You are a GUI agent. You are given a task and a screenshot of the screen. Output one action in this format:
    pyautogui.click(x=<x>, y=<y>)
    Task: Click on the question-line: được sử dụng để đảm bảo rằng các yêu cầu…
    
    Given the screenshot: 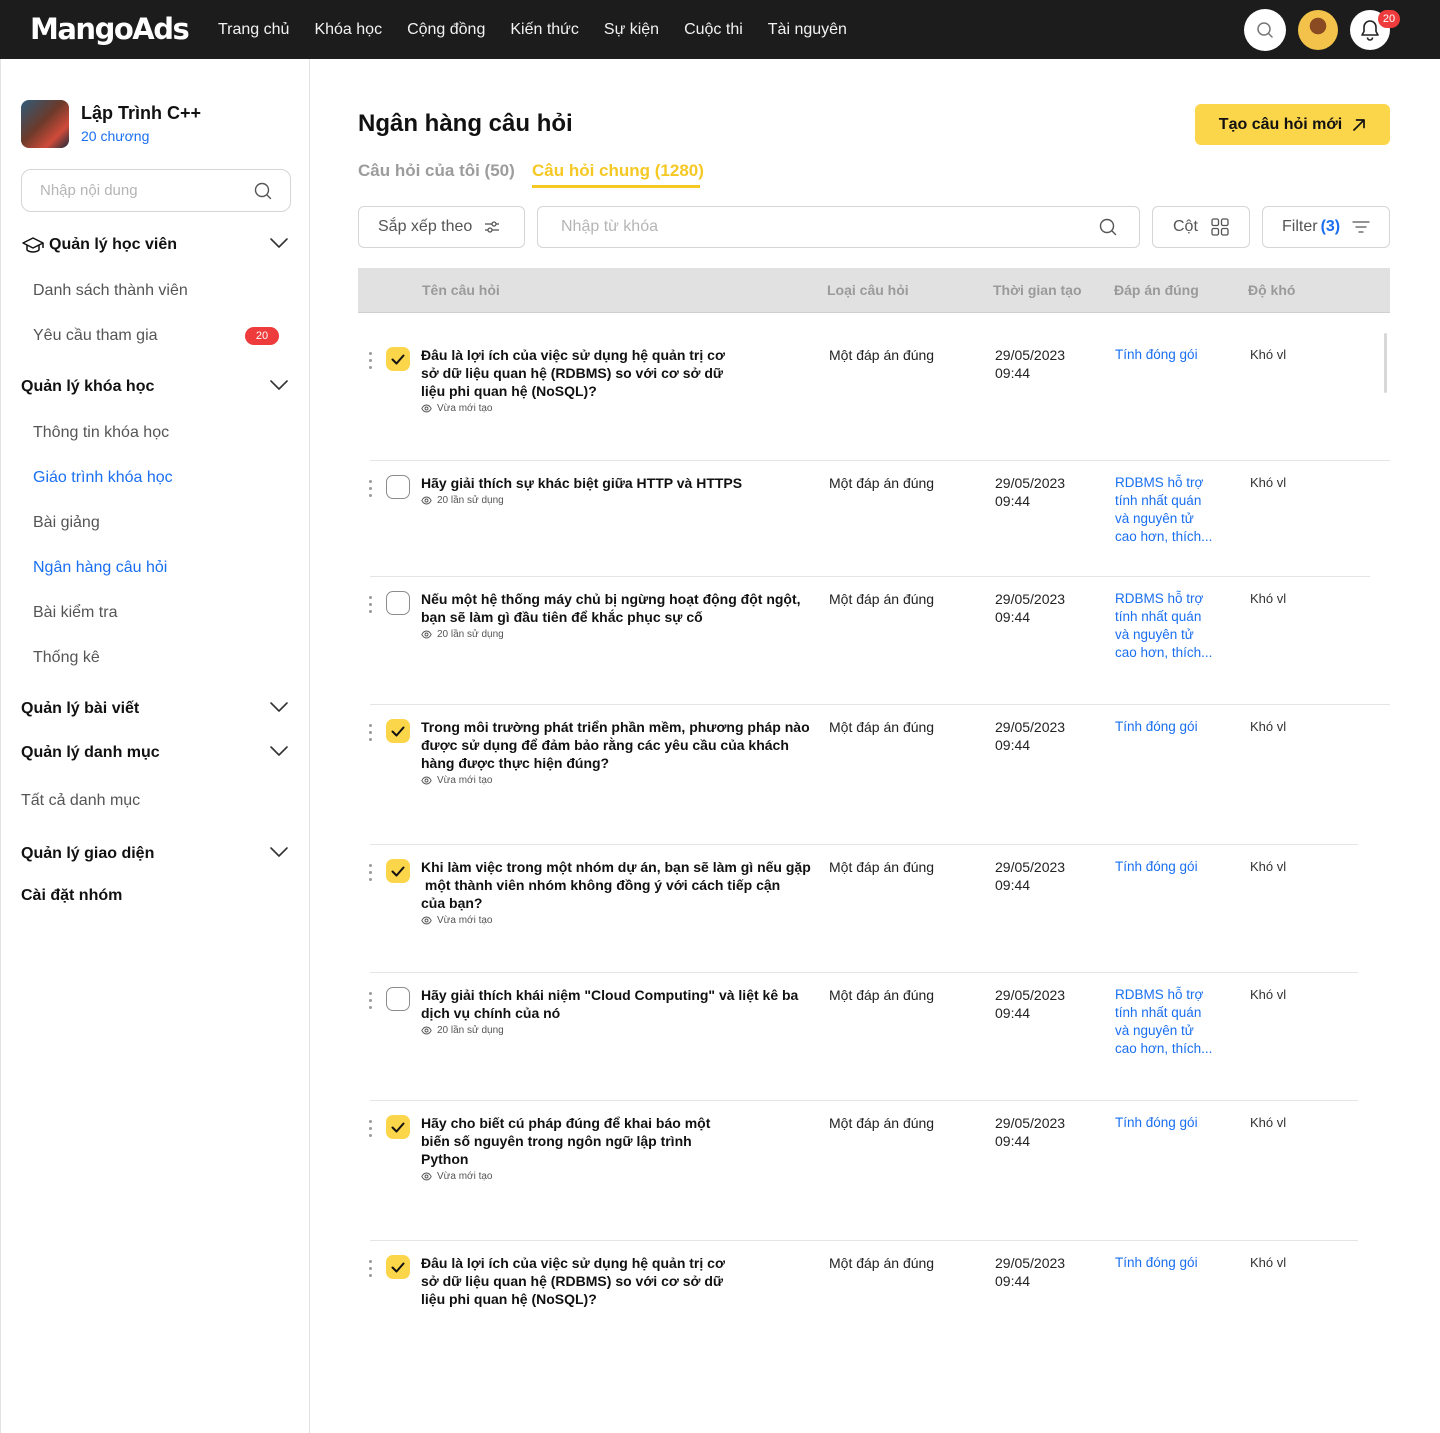 What is the action you would take?
    pyautogui.click(x=605, y=745)
    